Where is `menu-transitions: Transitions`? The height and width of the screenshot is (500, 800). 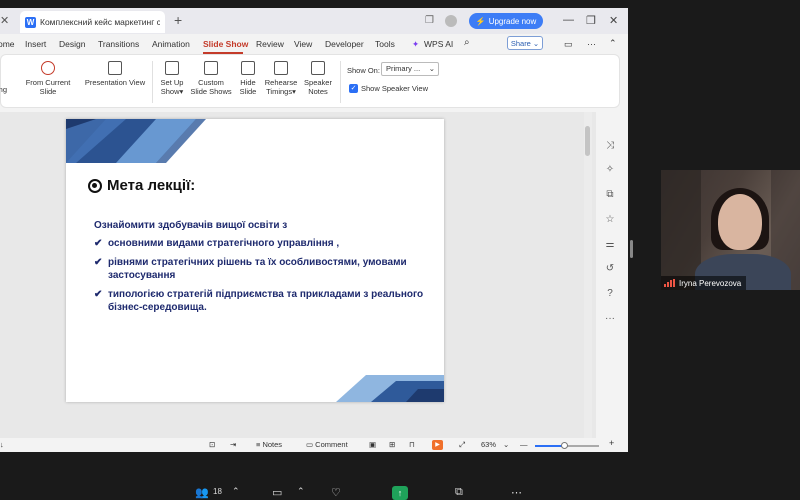
menu-transitions: Transitions is located at coordinates (118, 44).